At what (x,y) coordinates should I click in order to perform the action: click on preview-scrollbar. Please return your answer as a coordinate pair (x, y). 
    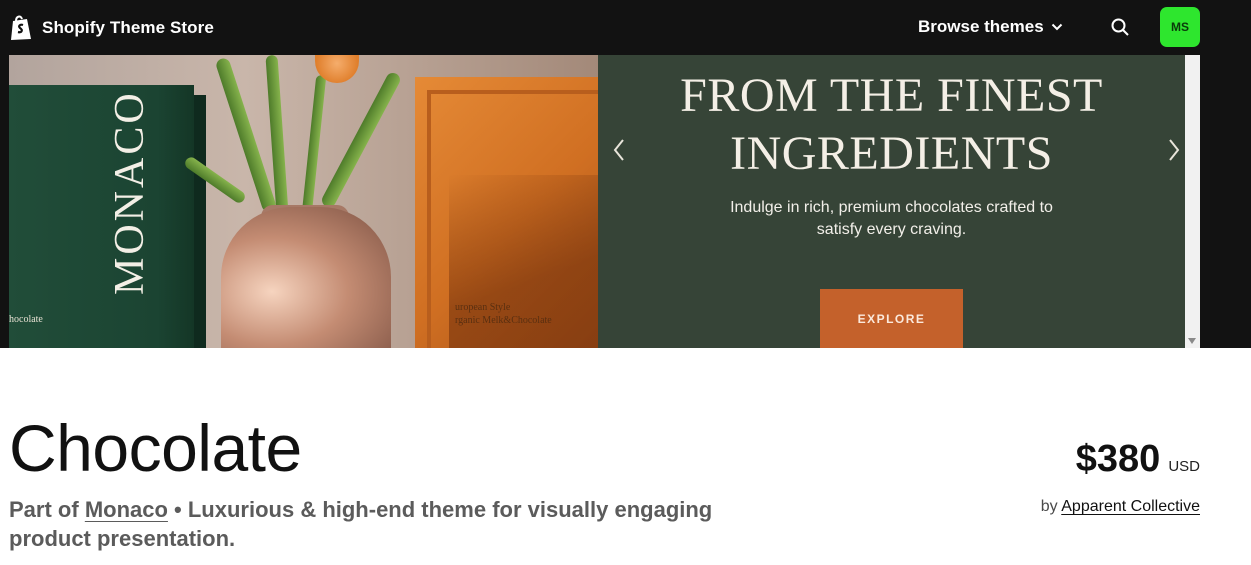
    Looking at the image, I should click on (1192, 201).